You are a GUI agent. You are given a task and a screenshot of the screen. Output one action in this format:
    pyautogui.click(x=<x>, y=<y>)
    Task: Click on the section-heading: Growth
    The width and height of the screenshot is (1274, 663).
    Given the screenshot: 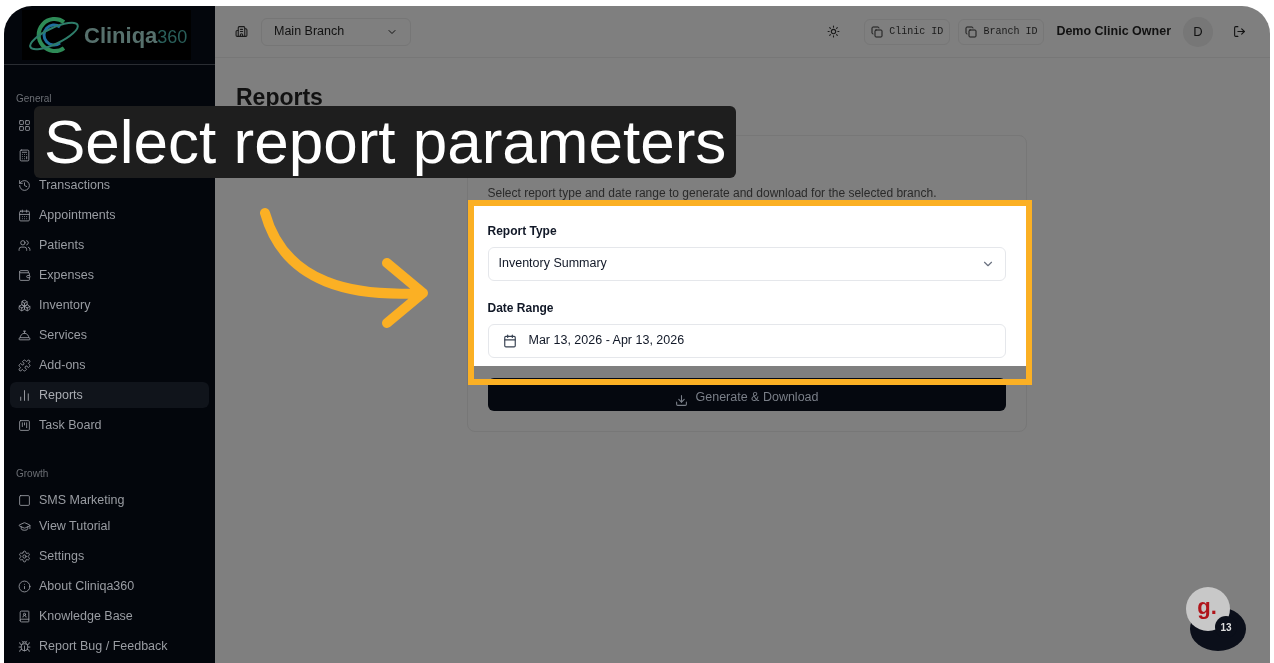 What is the action you would take?
    pyautogui.click(x=32, y=474)
    